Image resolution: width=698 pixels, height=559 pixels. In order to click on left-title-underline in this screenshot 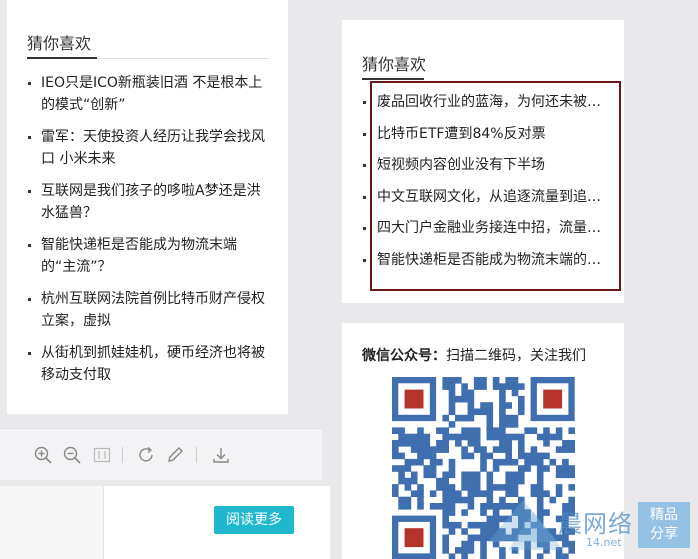, I will do `click(62, 58)`.